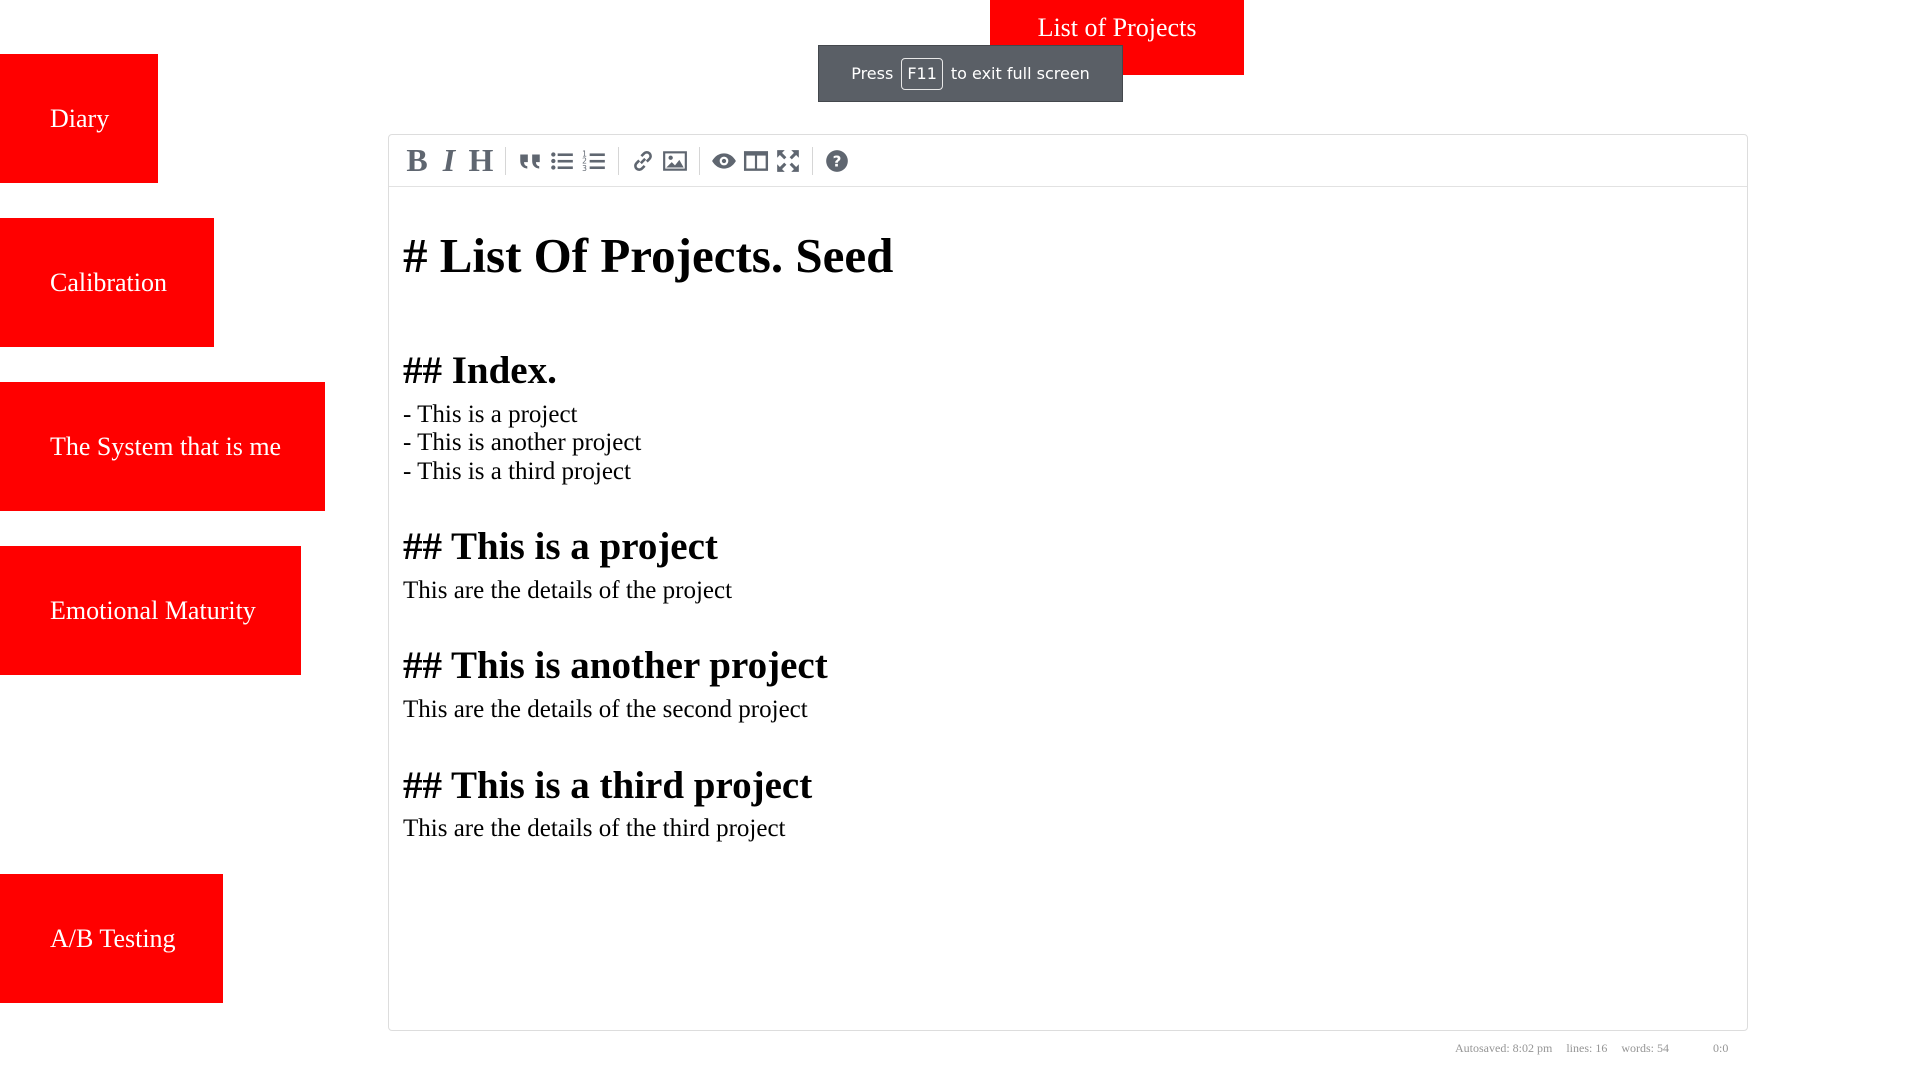  Describe the element at coordinates (615, 666) in the screenshot. I see `section-heading: ## This is another project` at that location.